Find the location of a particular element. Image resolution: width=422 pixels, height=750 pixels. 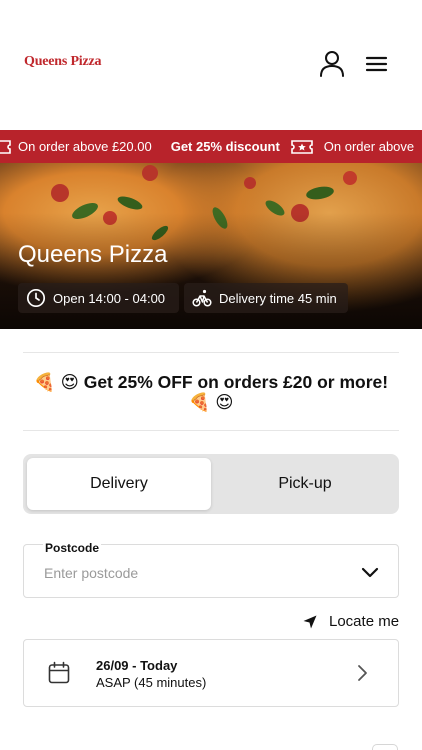

order-mode-toggle: Delivery Pick-up is located at coordinates (211, 484).